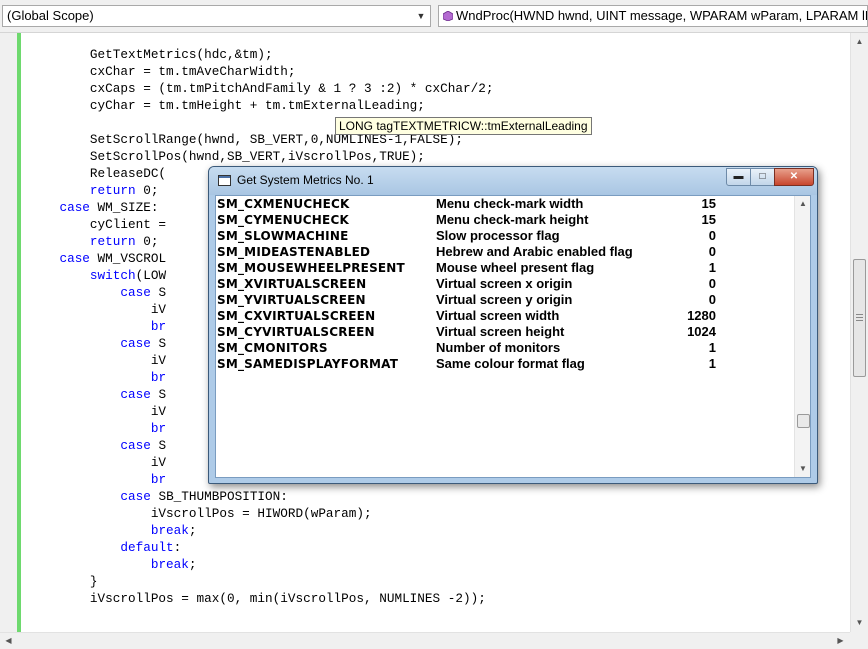 The width and height of the screenshot is (868, 649). What do you see at coordinates (308, 364) in the screenshot?
I see `metric-name: SM_SAMEDISPLAYFORMAT` at bounding box center [308, 364].